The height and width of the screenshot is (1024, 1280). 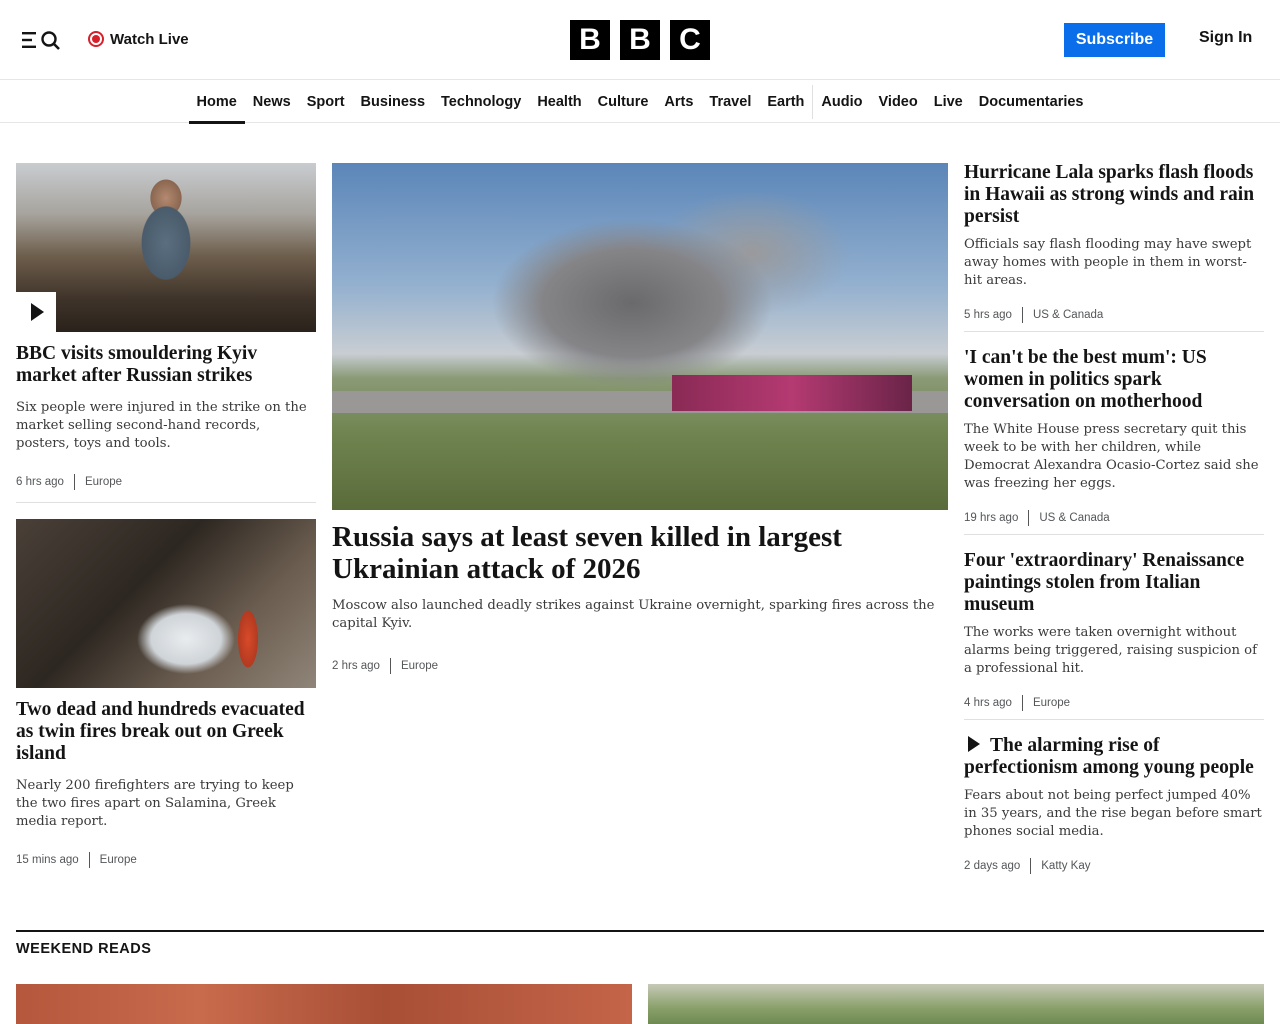 I want to click on live-icon, so click(x=96, y=39).